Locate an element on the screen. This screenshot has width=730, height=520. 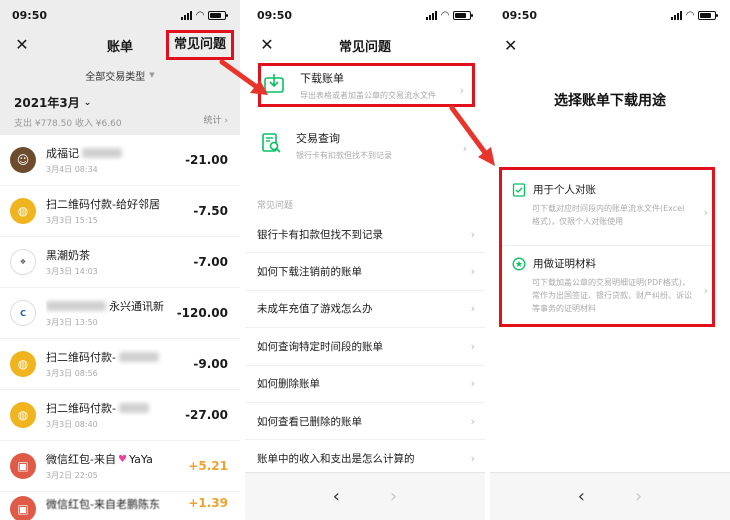
stats-label: 统计 is located at coordinates (212, 121).